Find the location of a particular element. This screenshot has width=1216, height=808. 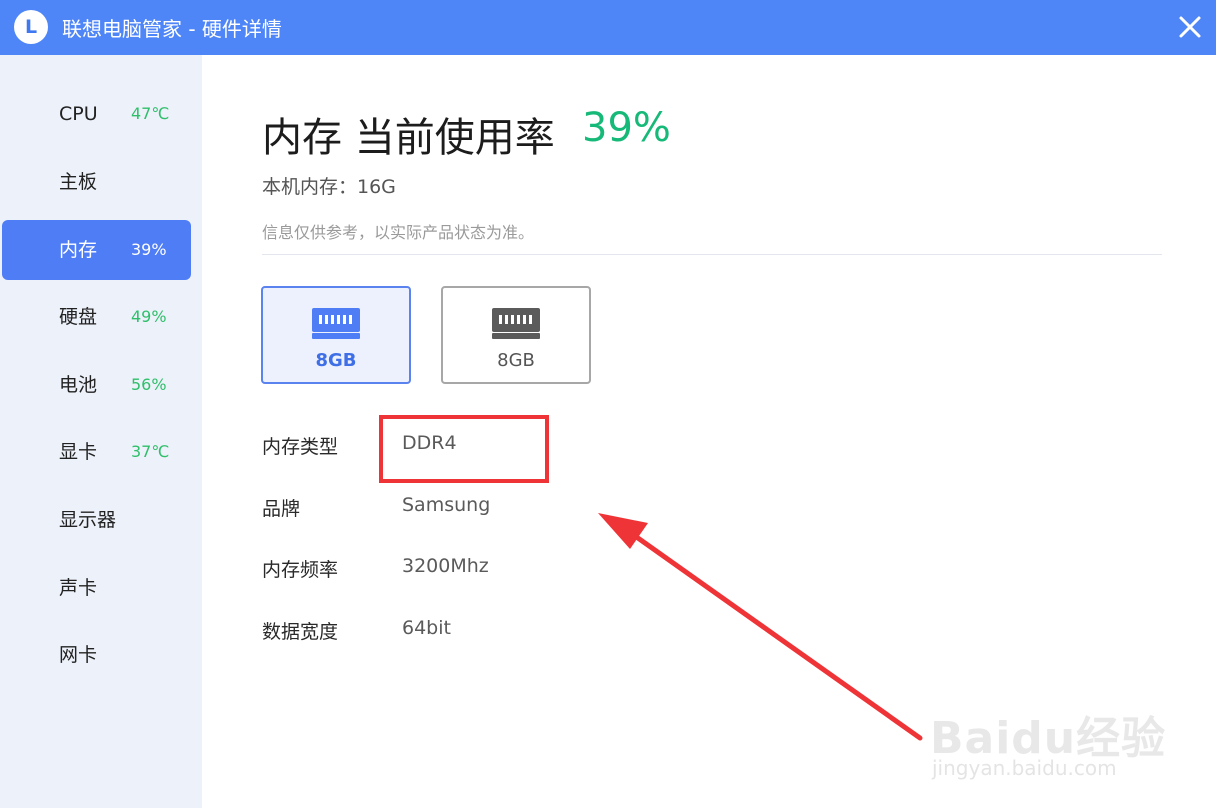

spec-key: 品牌 is located at coordinates (281, 509).